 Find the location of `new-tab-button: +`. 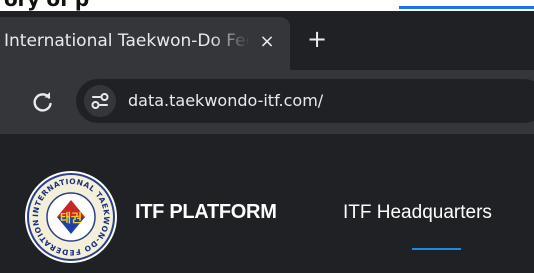

new-tab-button: + is located at coordinates (317, 40).